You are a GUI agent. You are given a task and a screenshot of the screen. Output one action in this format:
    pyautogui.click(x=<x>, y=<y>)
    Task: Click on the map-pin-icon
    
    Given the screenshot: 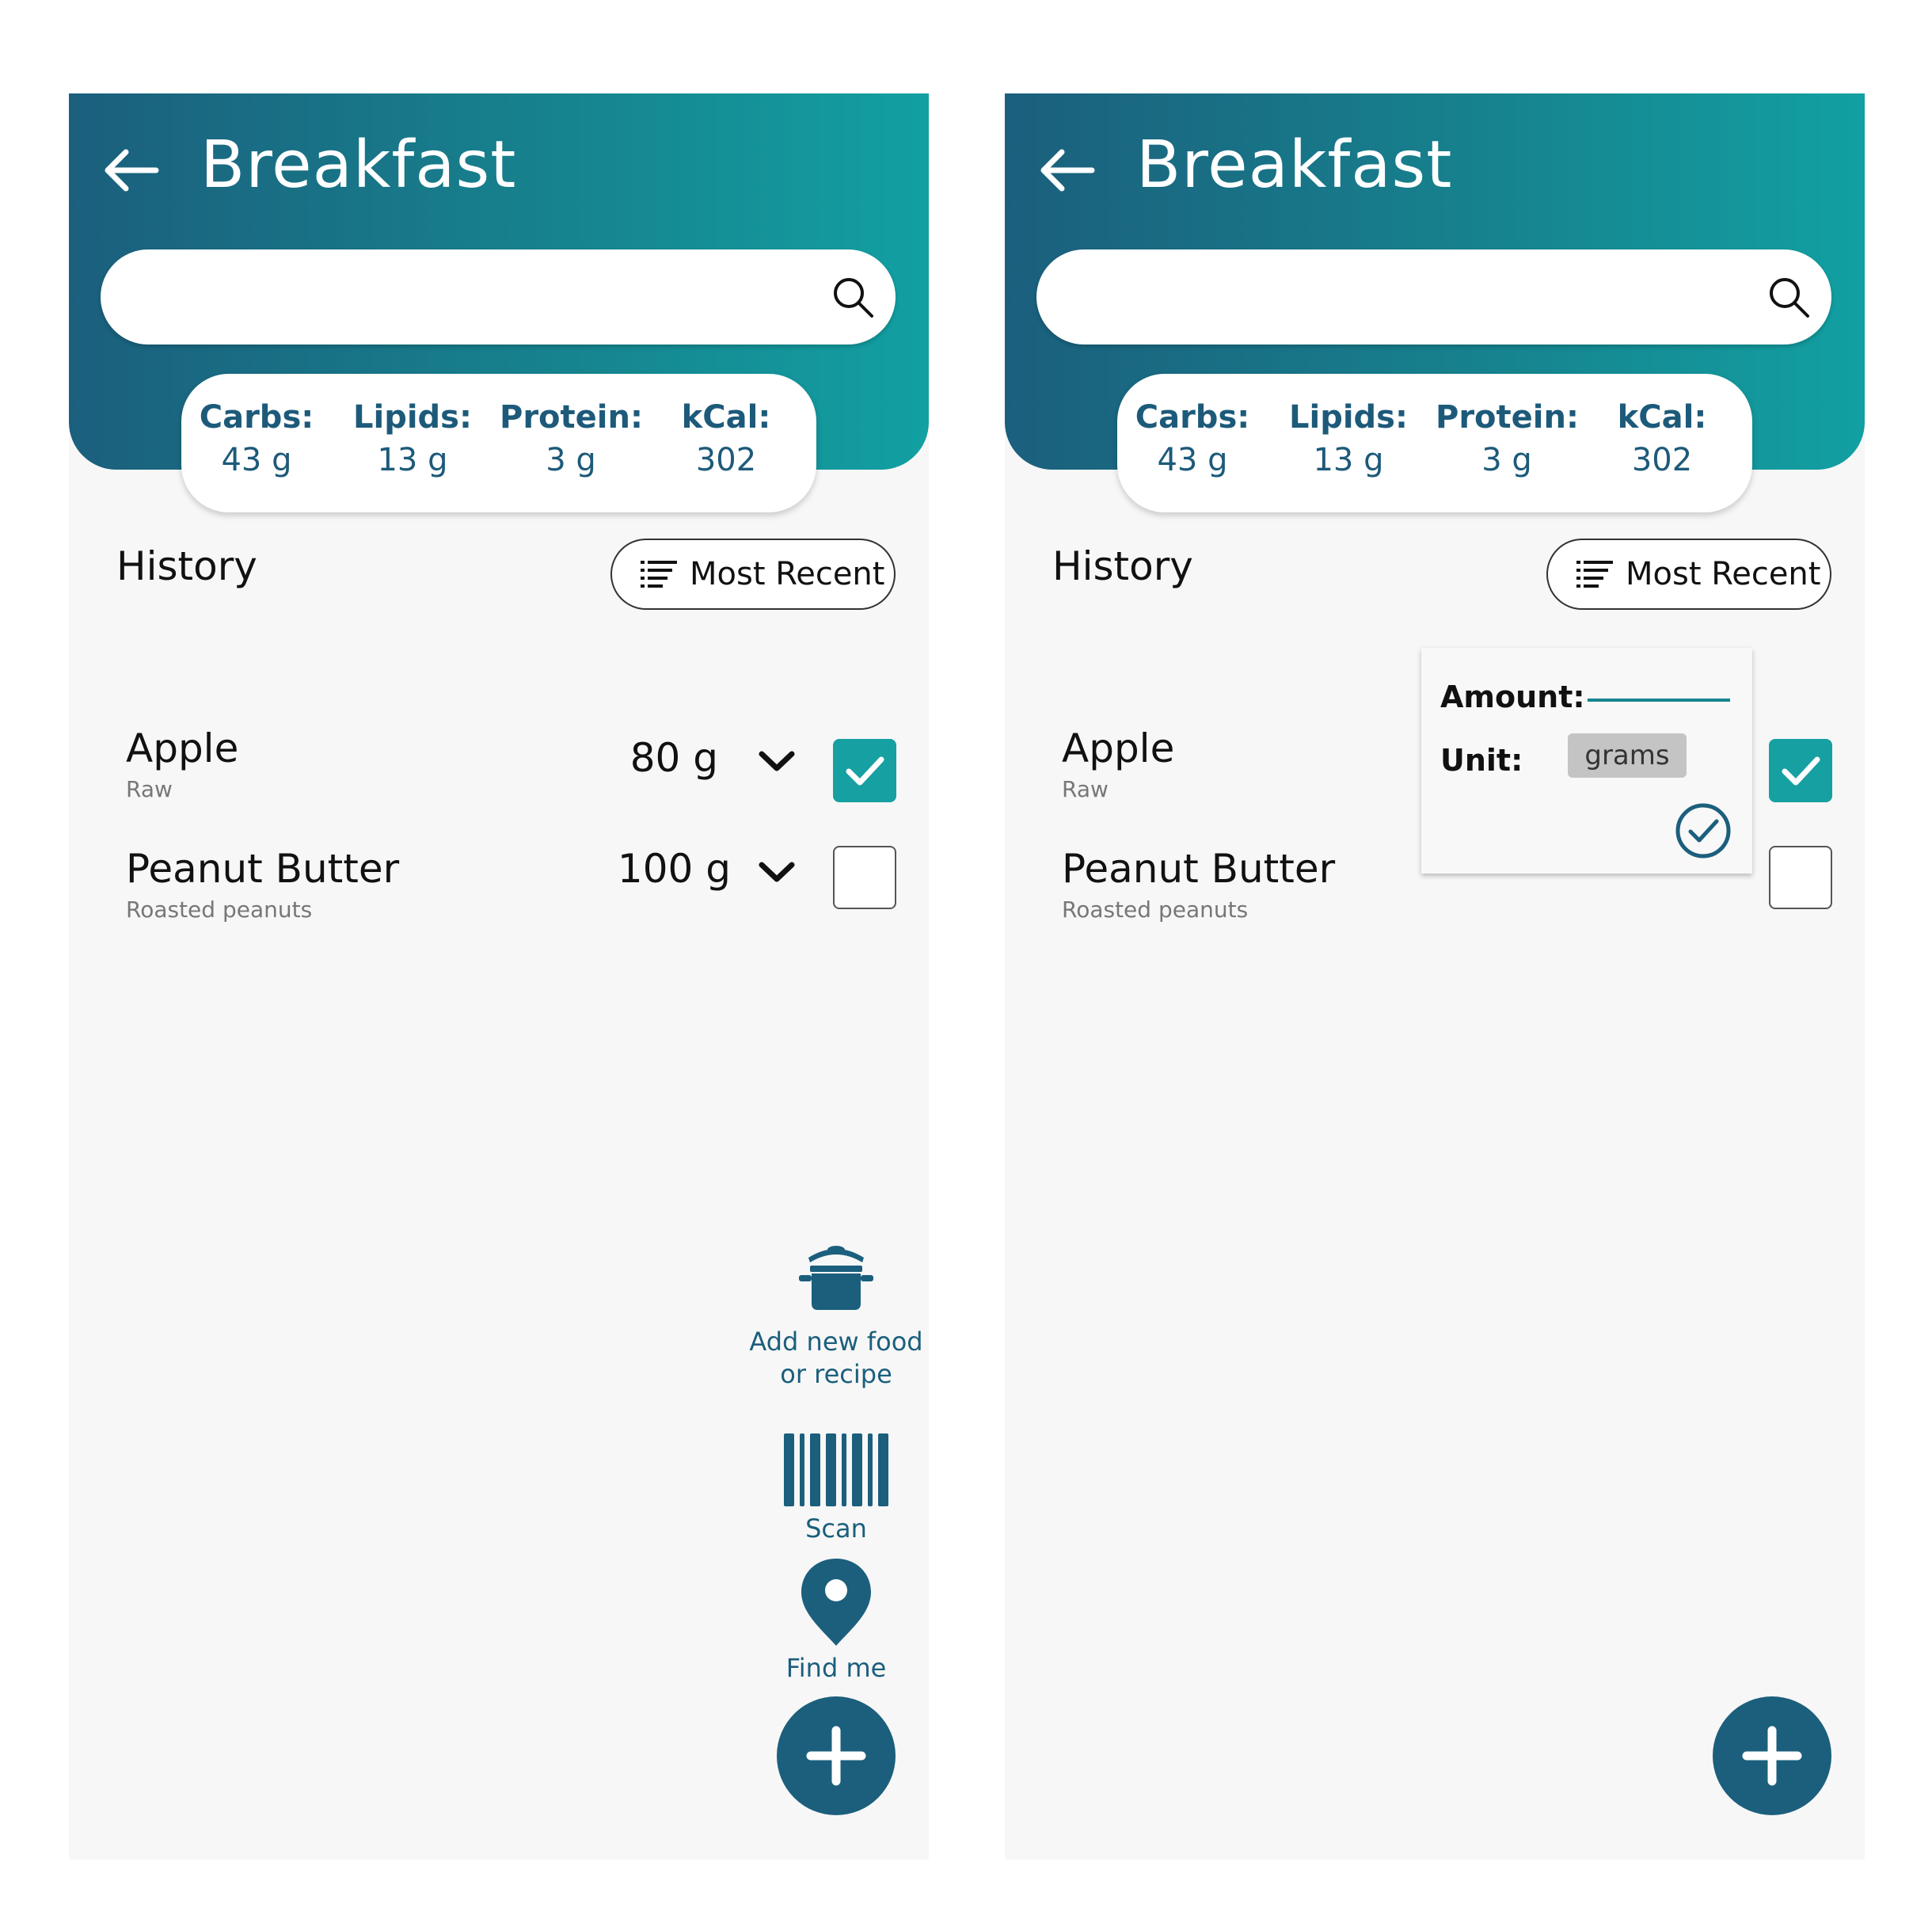 What is the action you would take?
    pyautogui.click(x=836, y=1602)
    